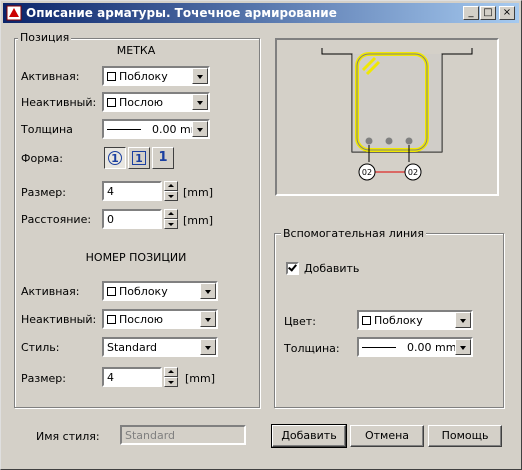  What do you see at coordinates (141, 319) in the screenshot?
I see `num-inactive-value: Послою` at bounding box center [141, 319].